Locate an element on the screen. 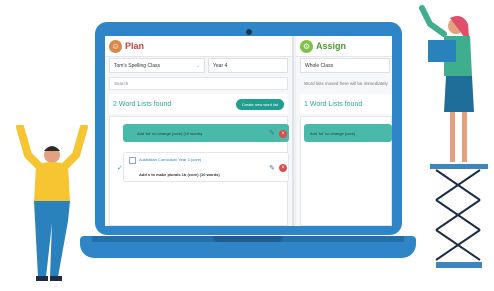  assign-title: Assign is located at coordinates (331, 46).